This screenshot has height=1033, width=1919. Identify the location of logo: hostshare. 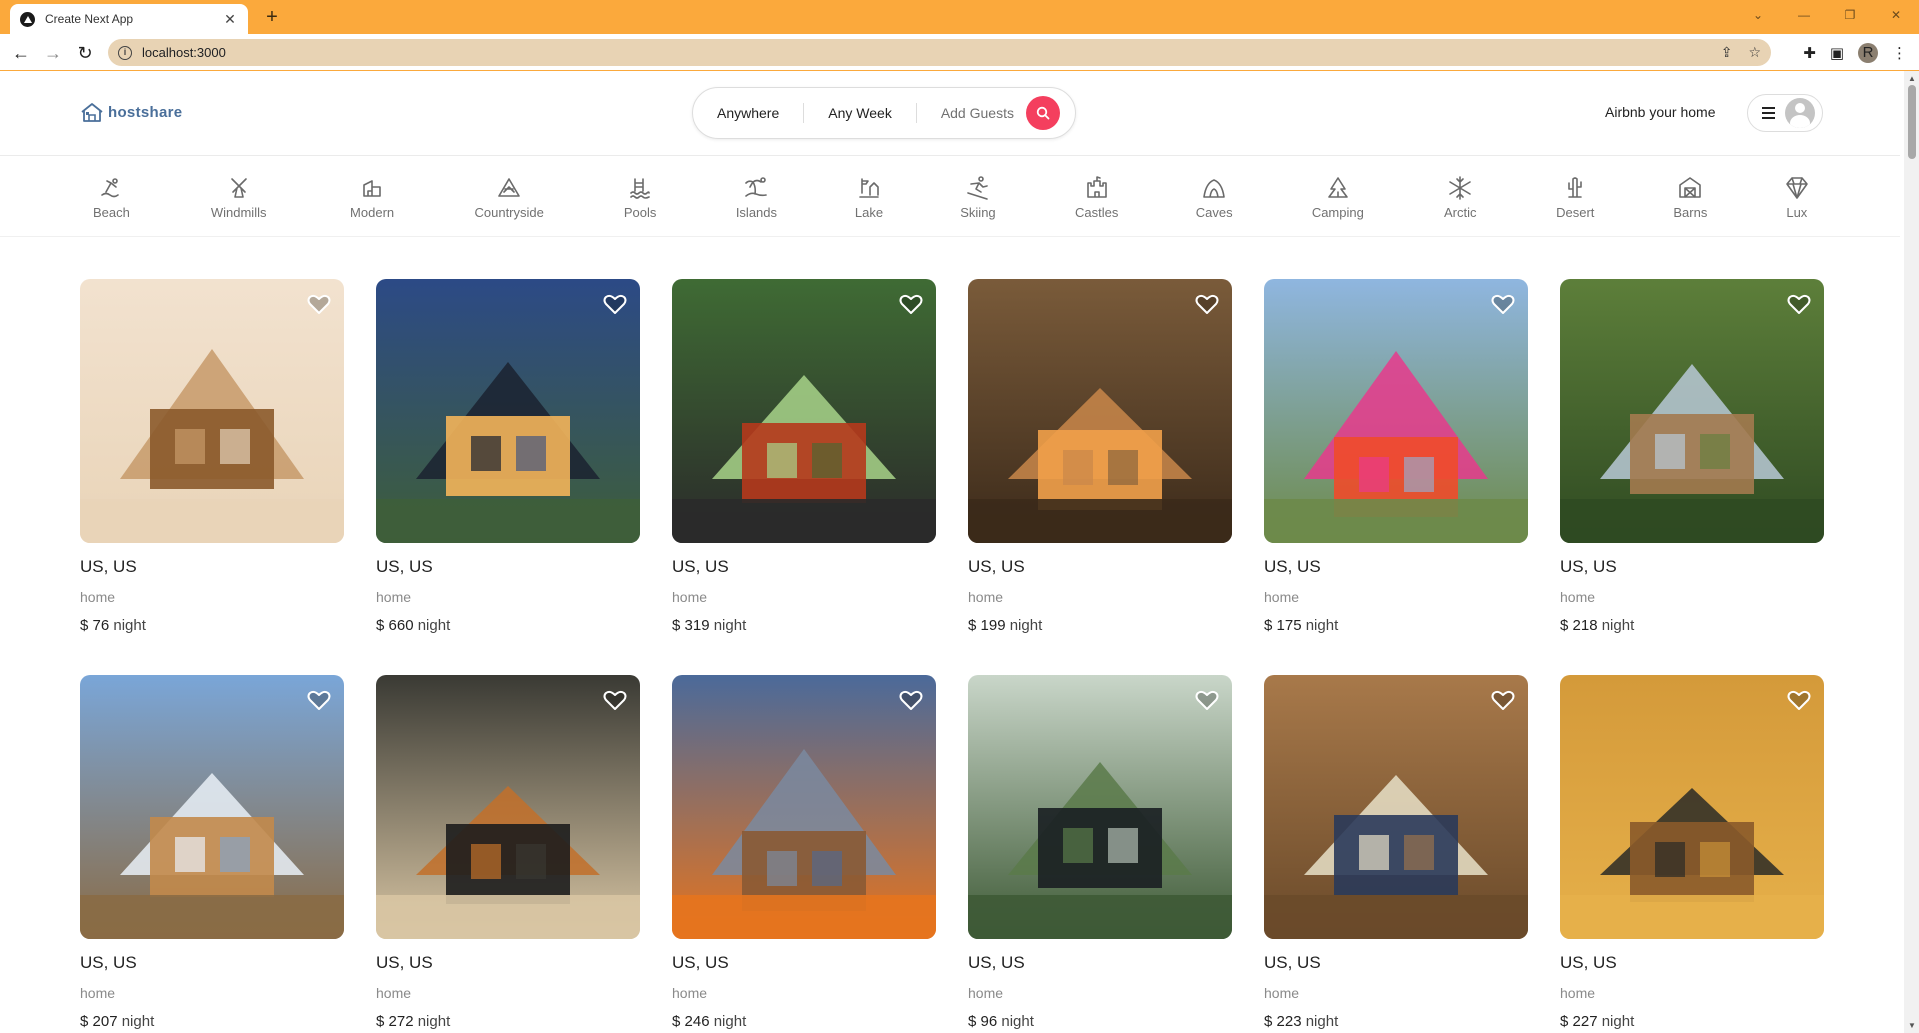
(131, 112).